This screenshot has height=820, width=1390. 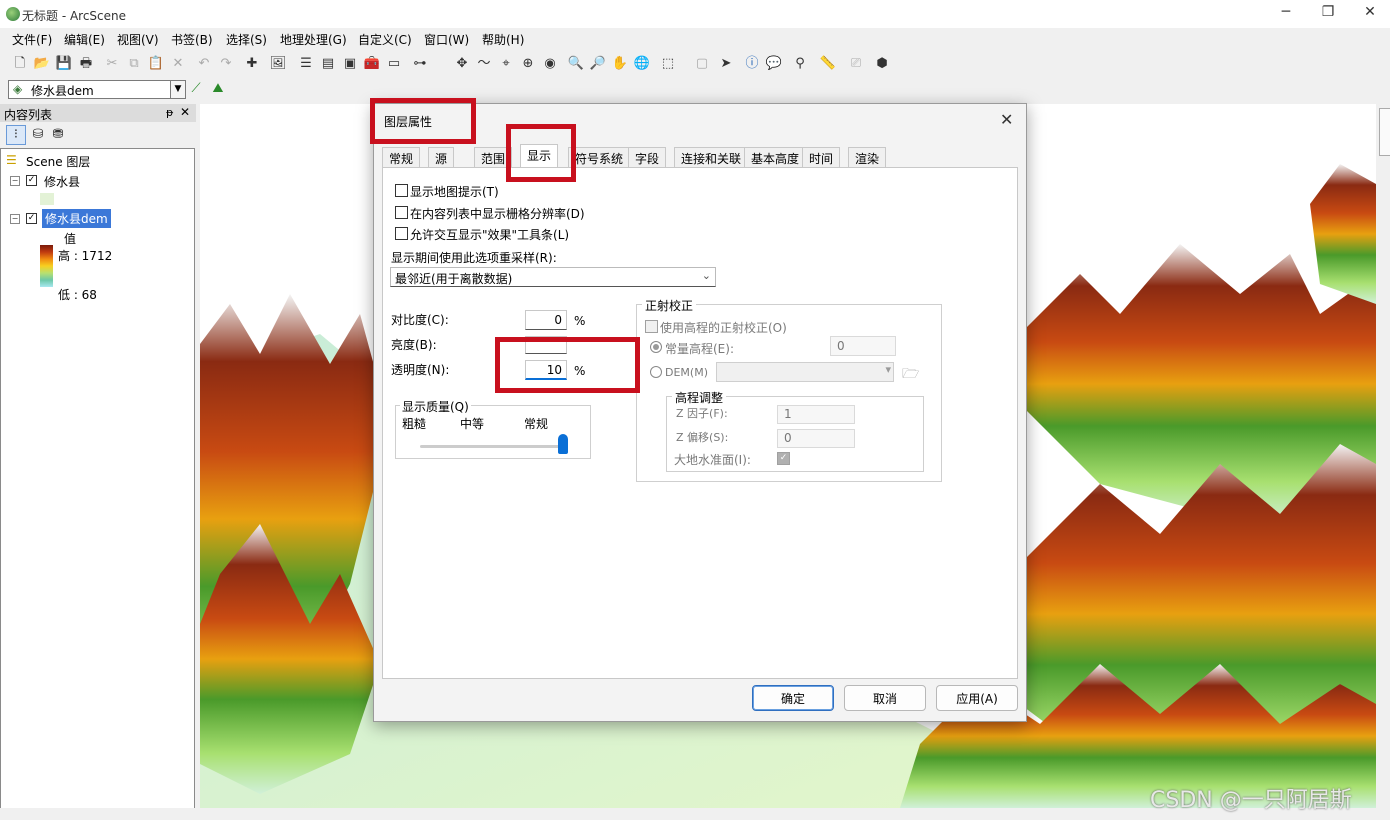 What do you see at coordinates (805, 372) in the screenshot?
I see `dem-dropdown: ▾` at bounding box center [805, 372].